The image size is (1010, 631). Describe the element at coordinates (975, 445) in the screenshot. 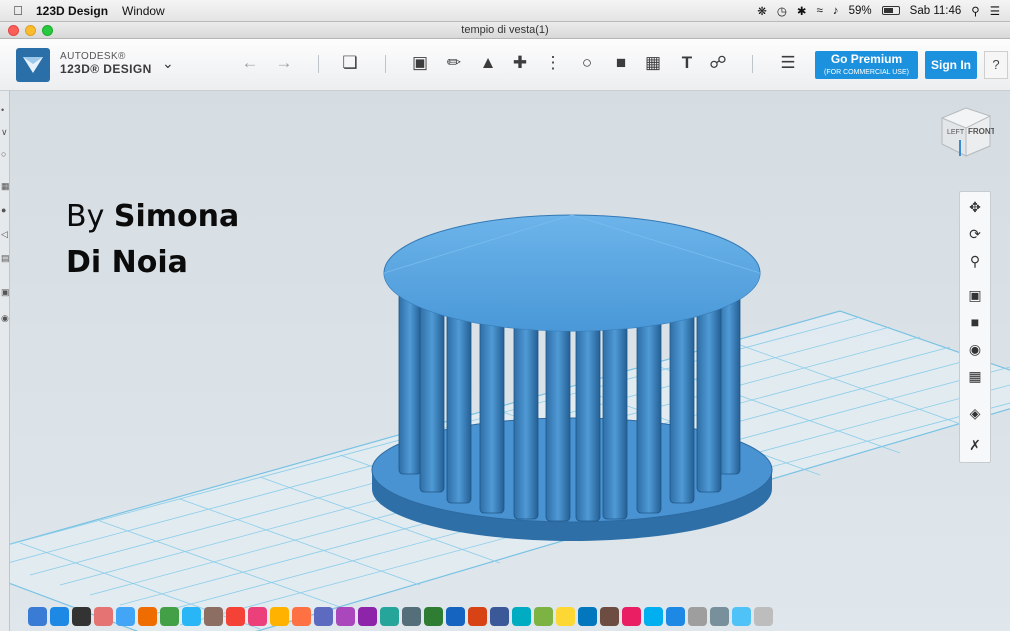

I see `hide-icon: ✗` at that location.